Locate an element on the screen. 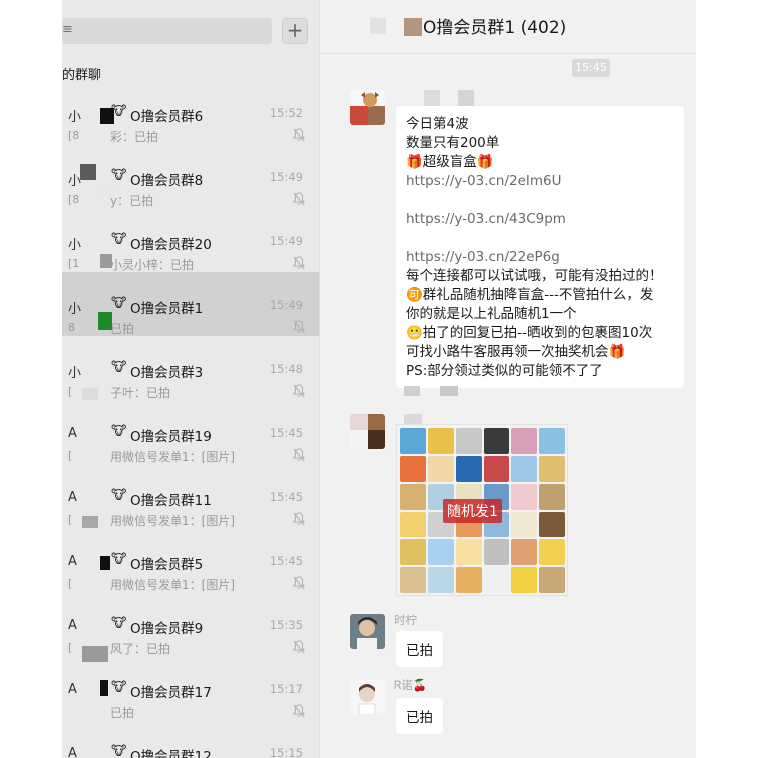 The width and height of the screenshot is (758, 758). chat-preview: 用微信号发单1：[图片] is located at coordinates (172, 585).